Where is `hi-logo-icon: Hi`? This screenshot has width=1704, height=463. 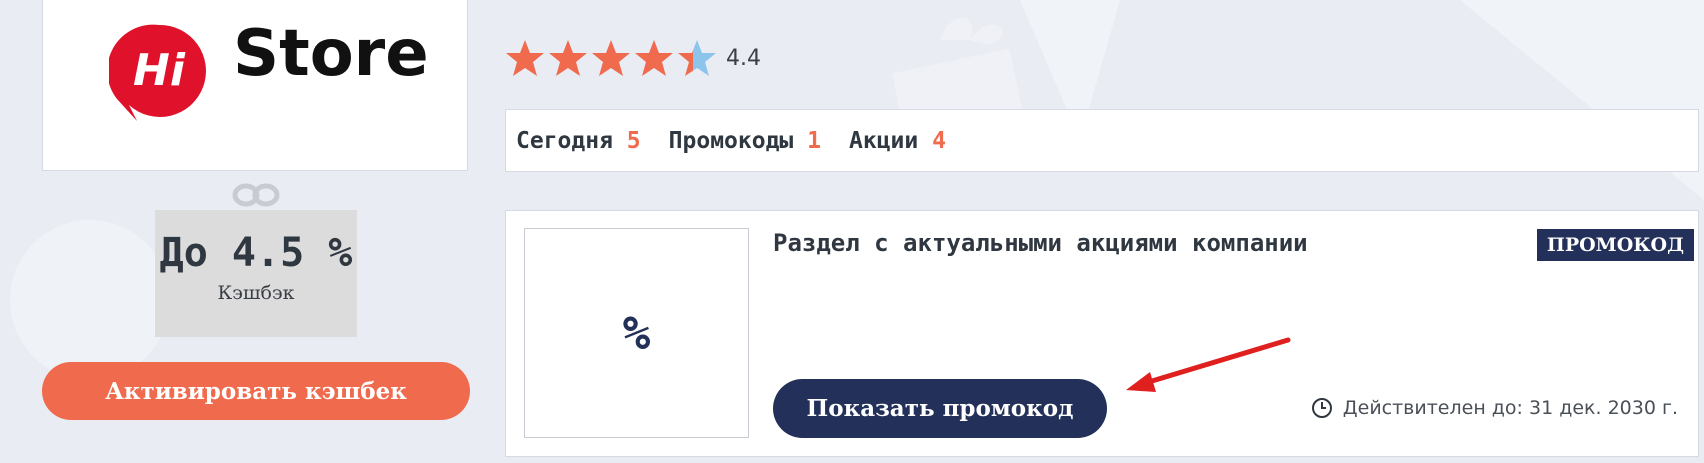 hi-logo-icon: Hi is located at coordinates (157, 72).